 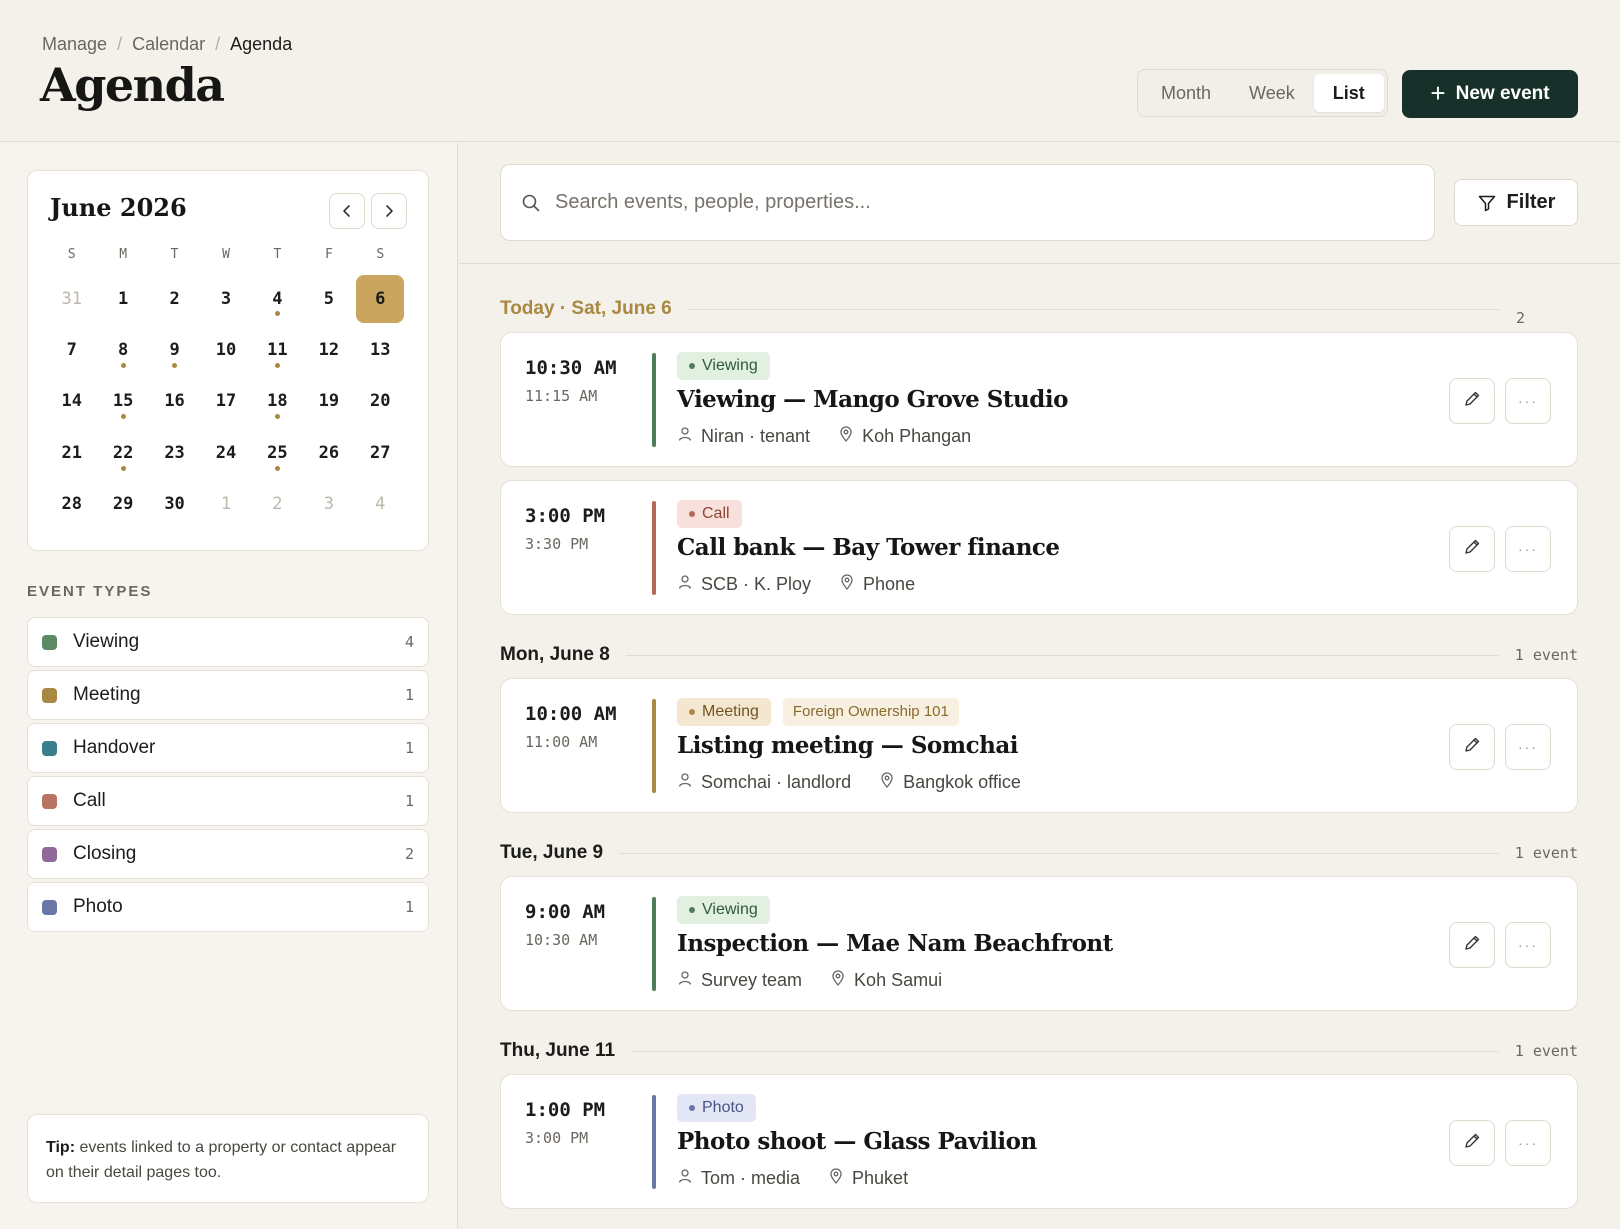 I want to click on event-type-count: 1, so click(x=409, y=695).